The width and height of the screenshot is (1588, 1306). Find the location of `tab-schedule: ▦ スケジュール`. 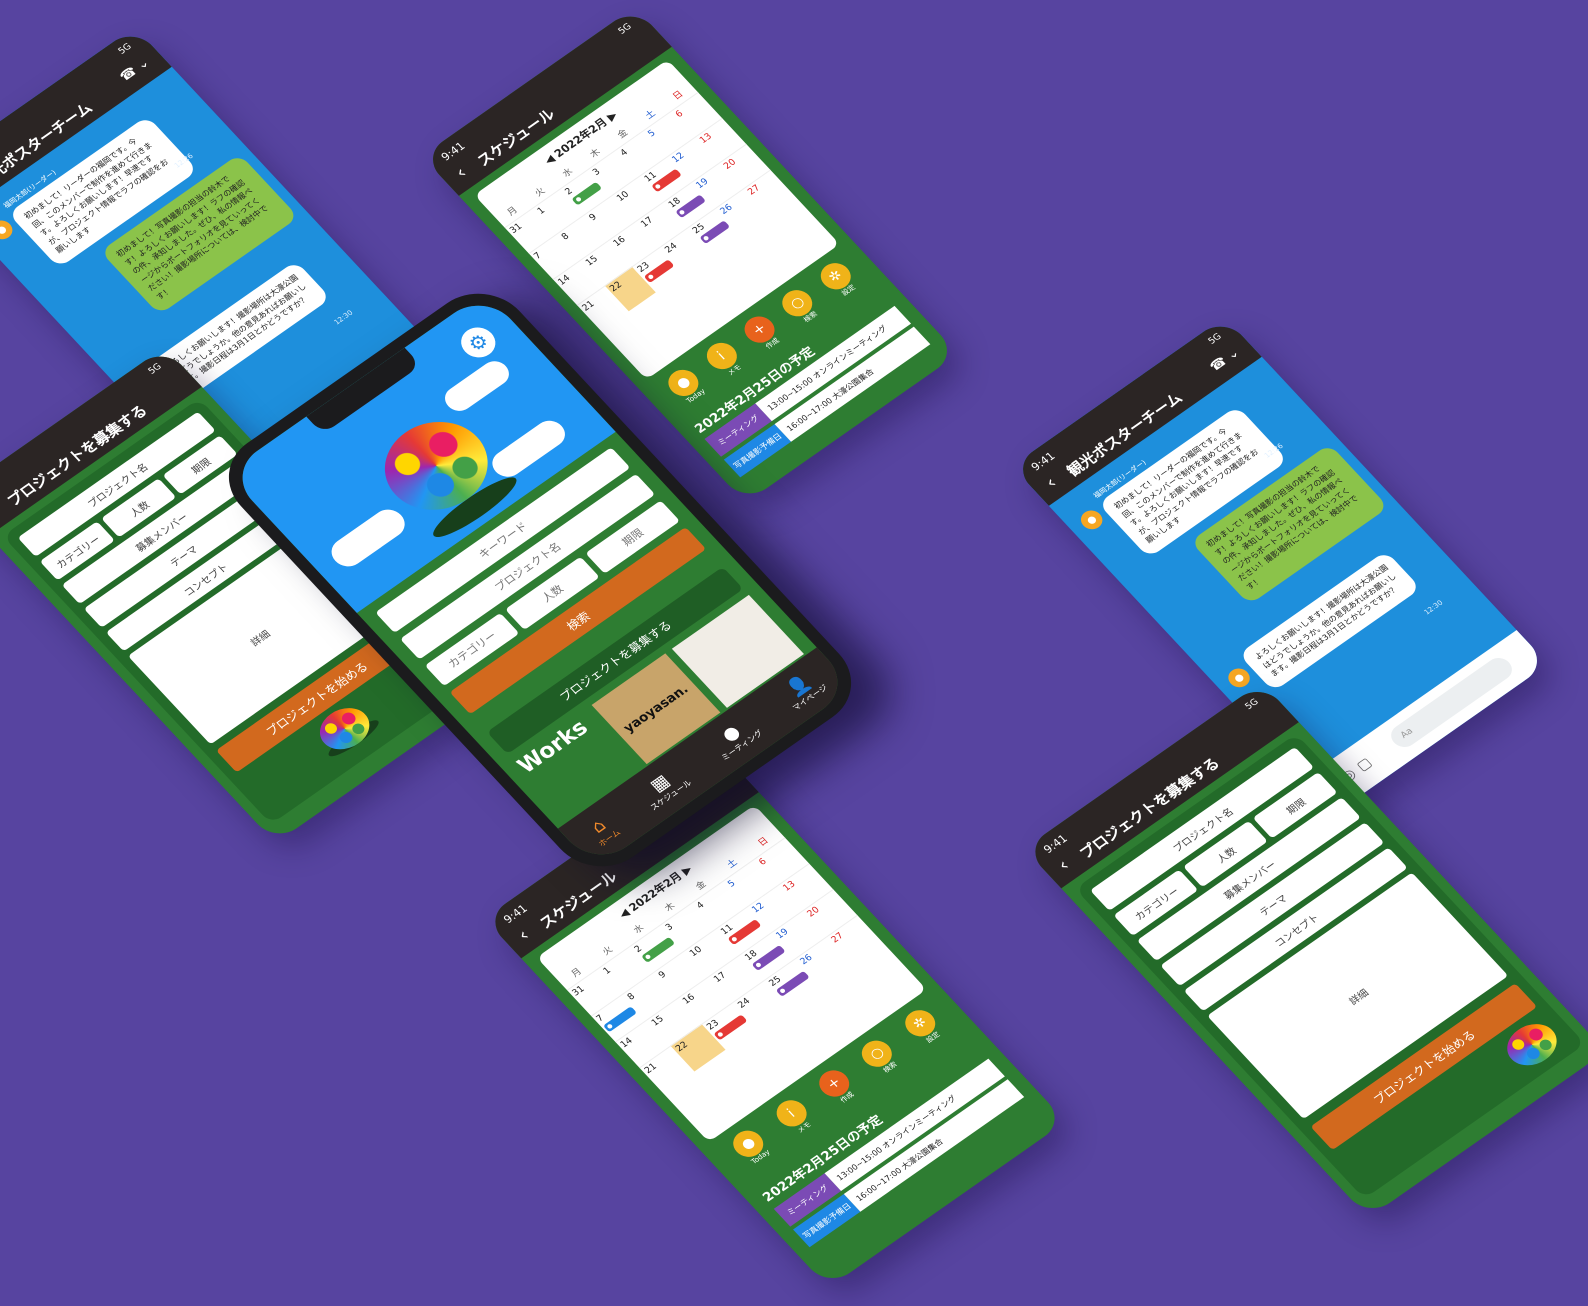

tab-schedule: ▦ スケジュール is located at coordinates (663, 787).